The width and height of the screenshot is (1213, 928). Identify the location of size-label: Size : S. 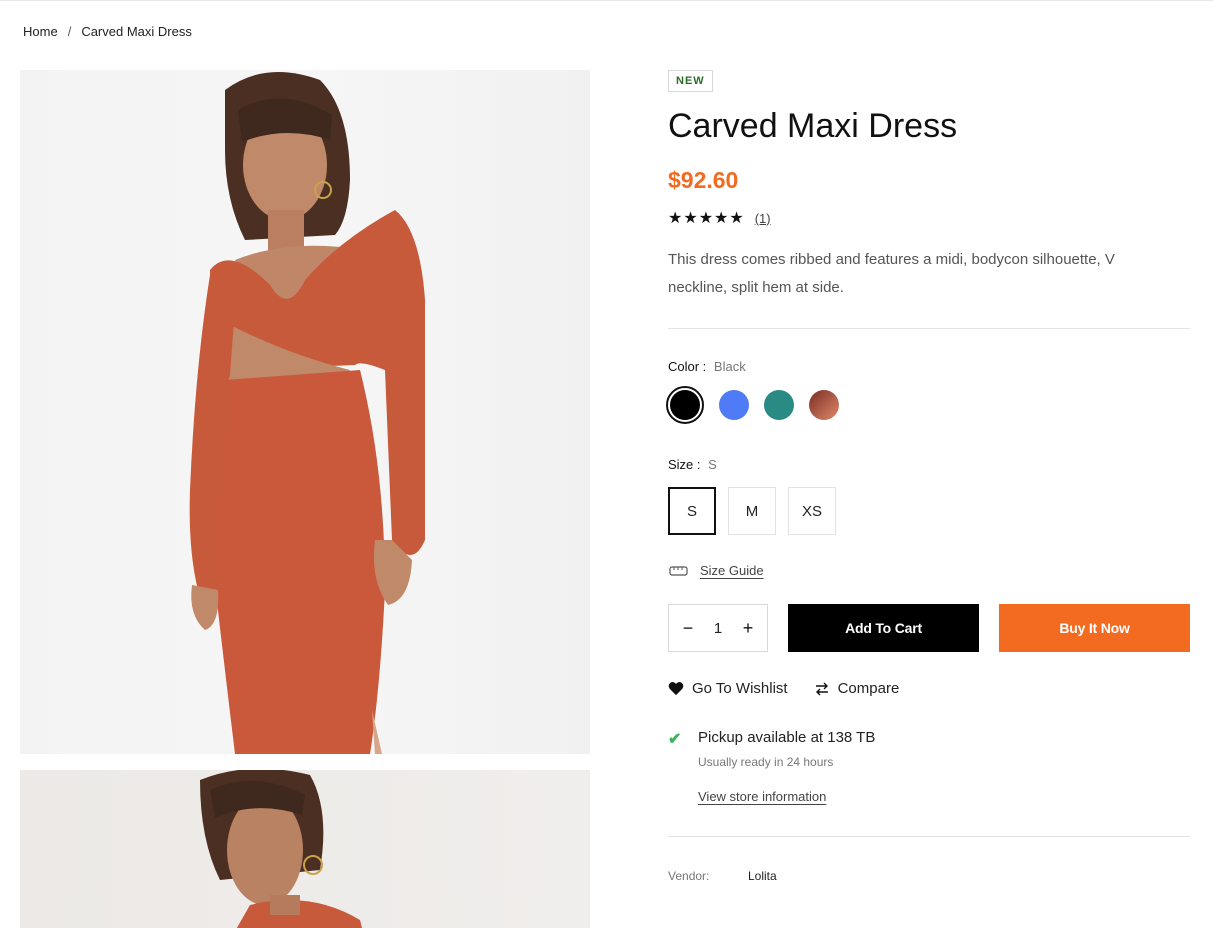
(929, 464).